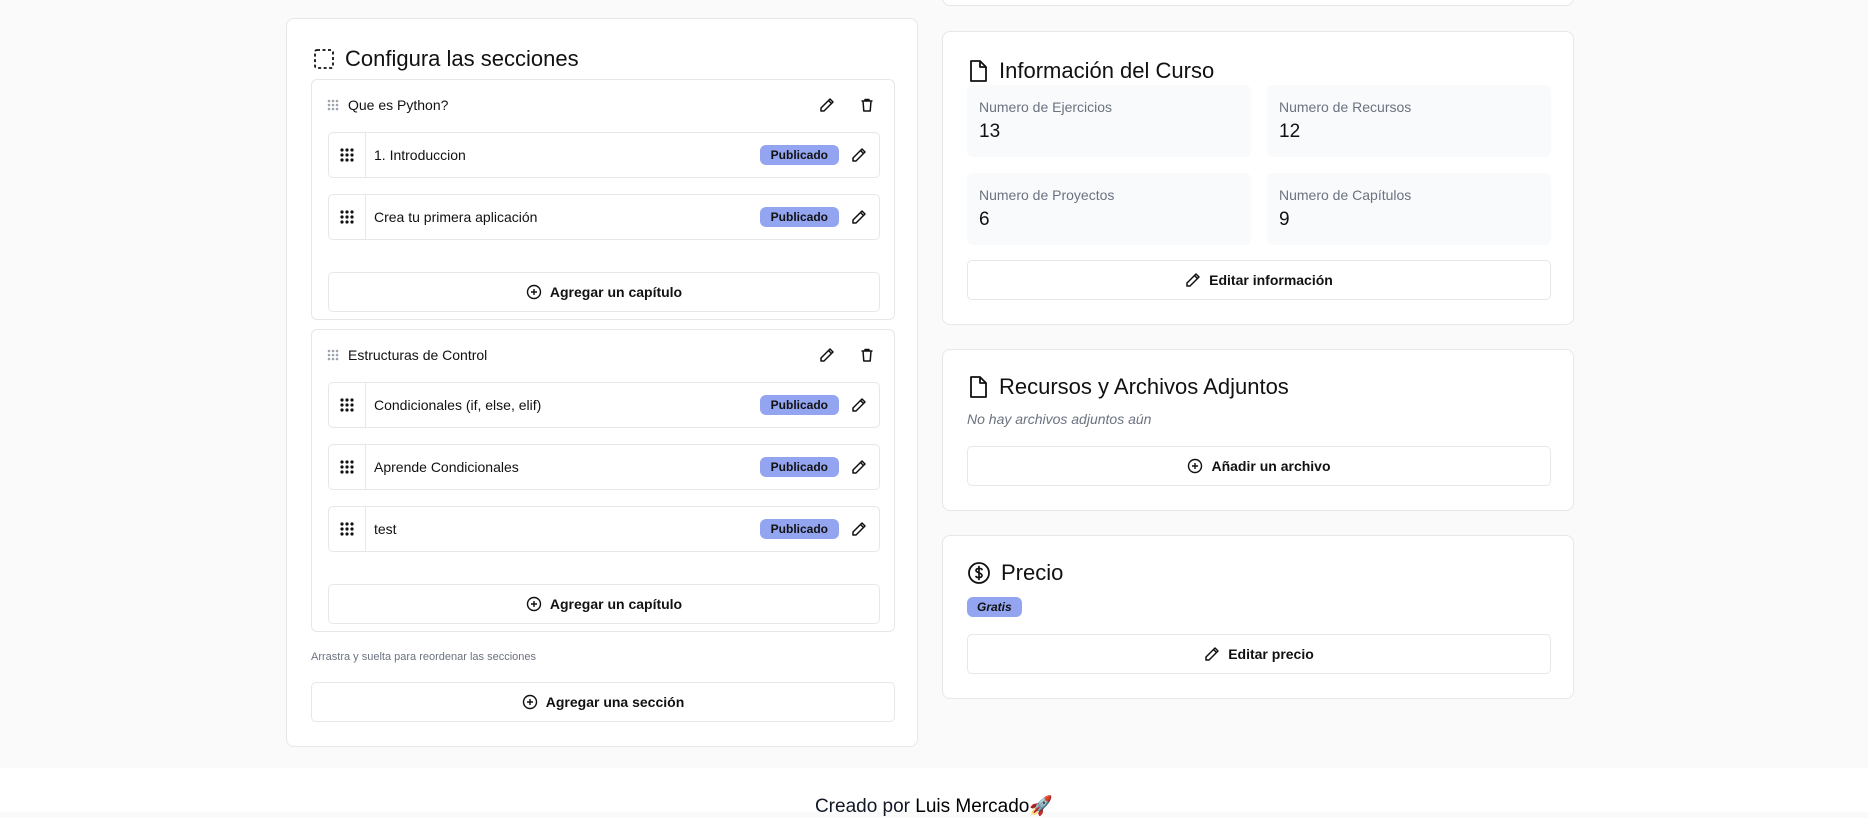 The height and width of the screenshot is (818, 1868). What do you see at coordinates (1284, 219) in the screenshot?
I see `stat-value: 9` at bounding box center [1284, 219].